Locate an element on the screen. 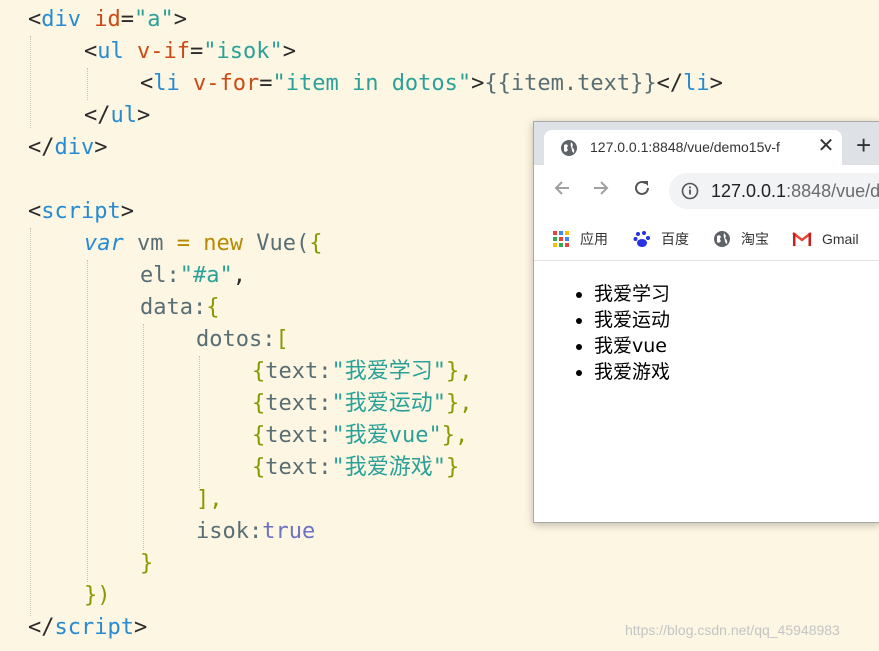 The width and height of the screenshot is (879, 651). list-item: 我爱学习 is located at coordinates (632, 294).